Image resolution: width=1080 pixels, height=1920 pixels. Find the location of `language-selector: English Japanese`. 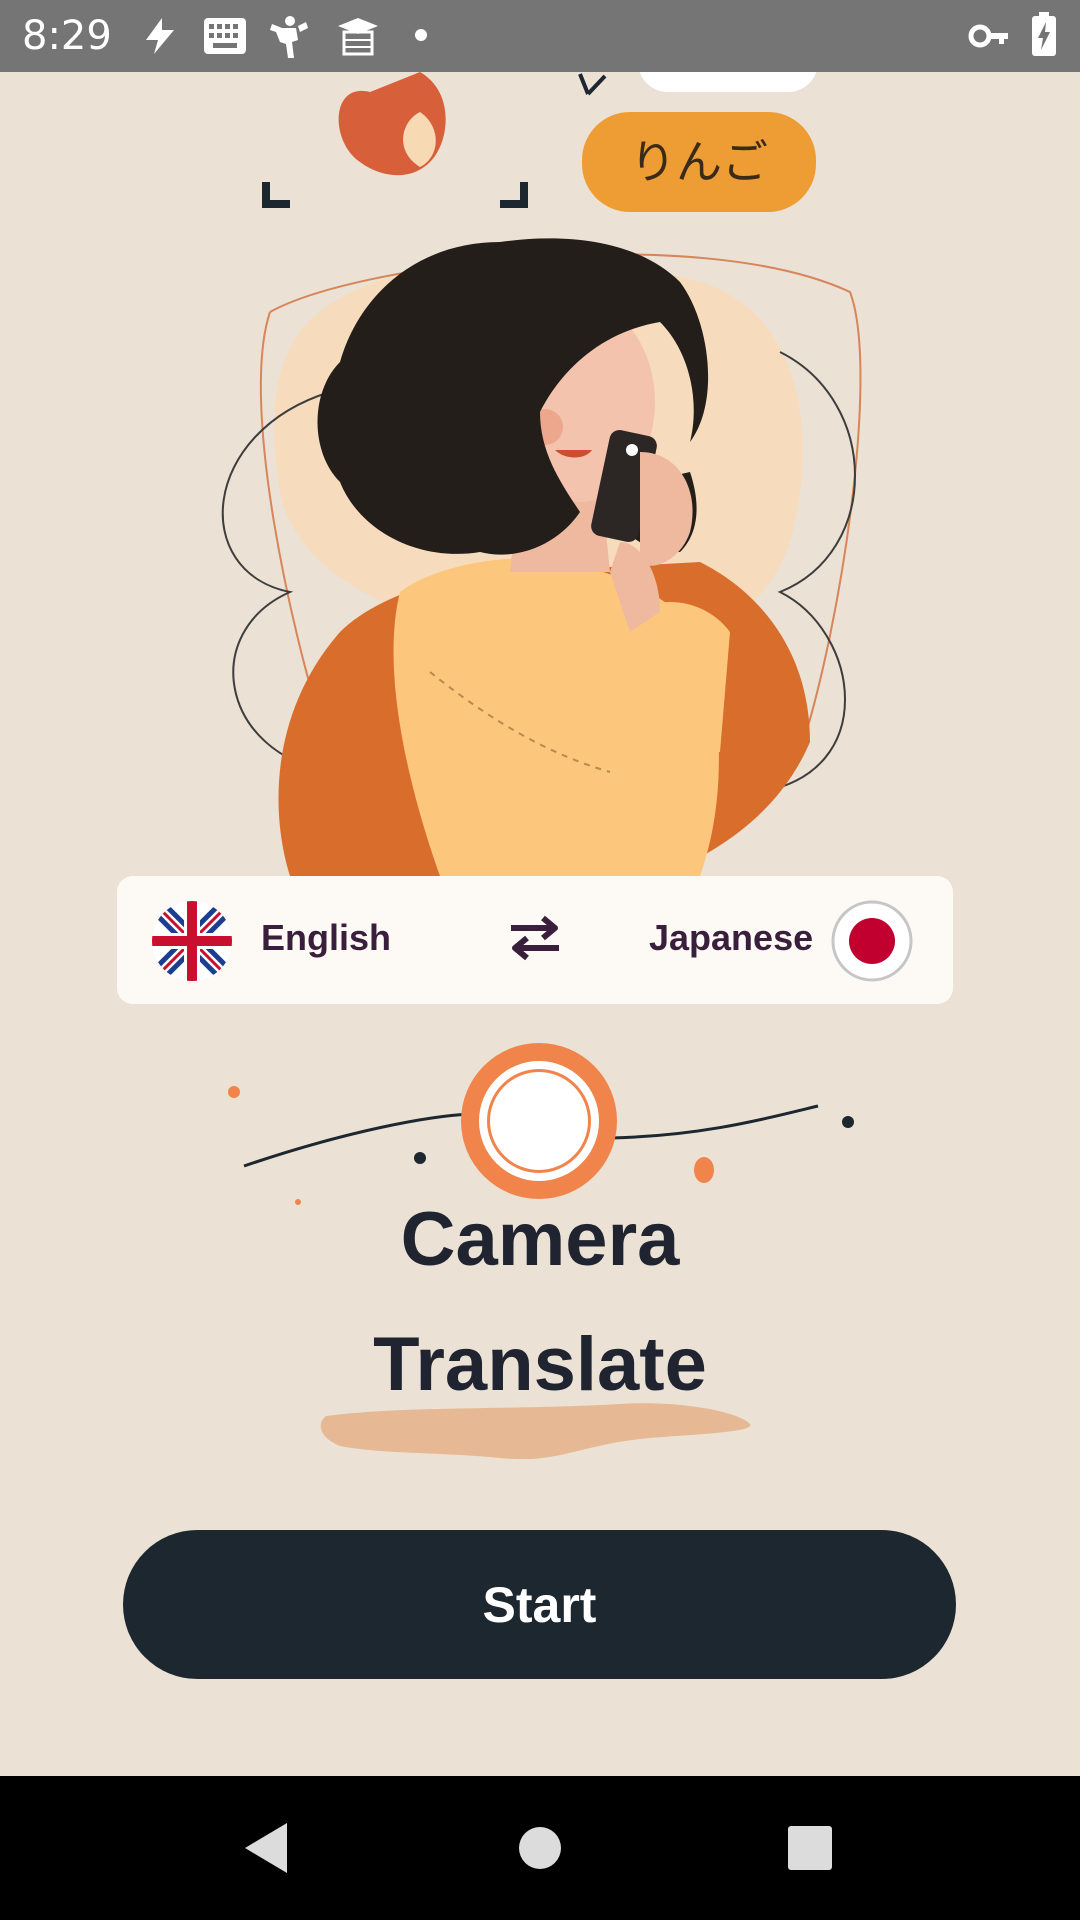

language-selector: English Japanese is located at coordinates (535, 940).